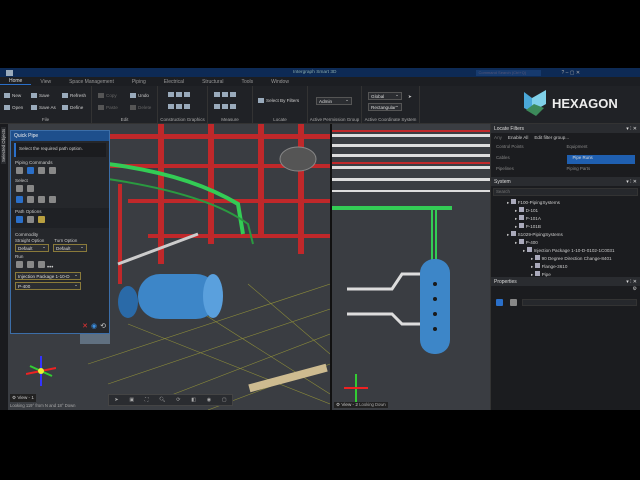 Image resolution: width=640 pixels, height=480 pixels. What do you see at coordinates (565, 203) in the screenshot?
I see `tree-item: ▸ F100-PipingSystems` at bounding box center [565, 203].